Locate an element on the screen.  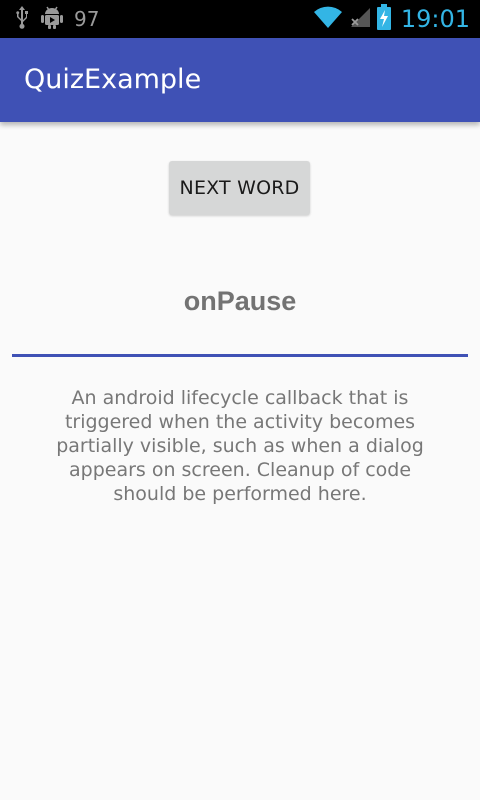
battery-level-text: 97 is located at coordinates (87, 19).